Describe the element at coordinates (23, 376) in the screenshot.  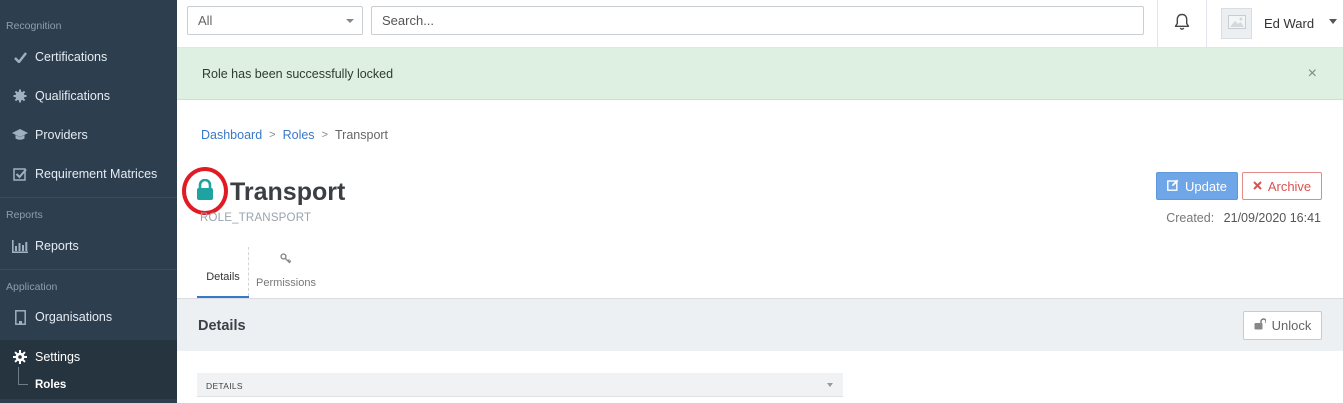
I see `tree-branch-line` at that location.